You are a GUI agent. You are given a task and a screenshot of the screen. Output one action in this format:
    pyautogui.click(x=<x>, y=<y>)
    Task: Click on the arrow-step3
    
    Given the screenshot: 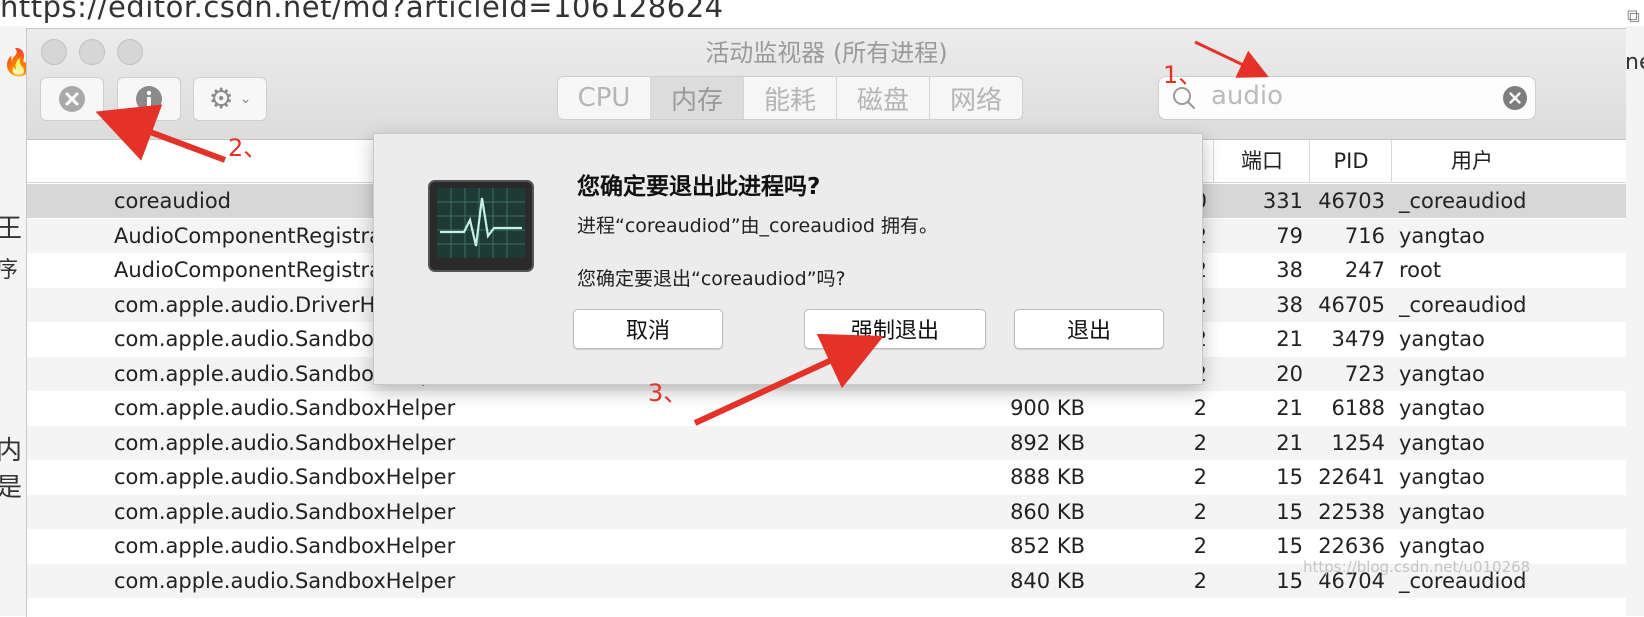 What is the action you would take?
    pyautogui.click(x=788, y=379)
    